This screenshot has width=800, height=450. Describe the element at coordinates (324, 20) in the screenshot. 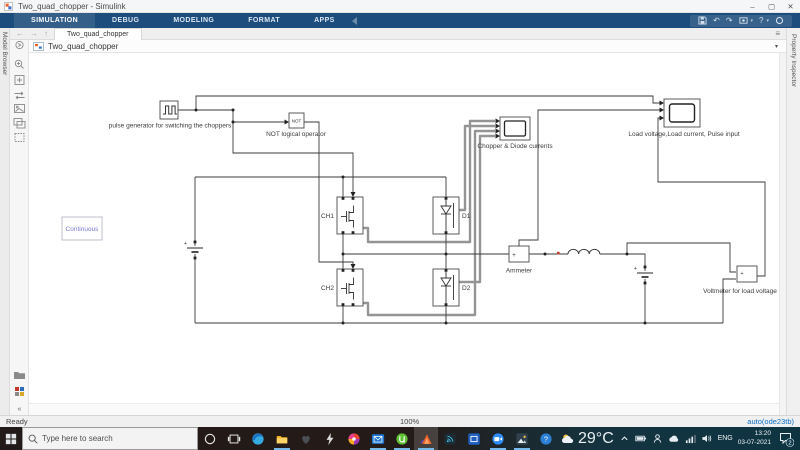

I see `tab-apps: APPS` at that location.